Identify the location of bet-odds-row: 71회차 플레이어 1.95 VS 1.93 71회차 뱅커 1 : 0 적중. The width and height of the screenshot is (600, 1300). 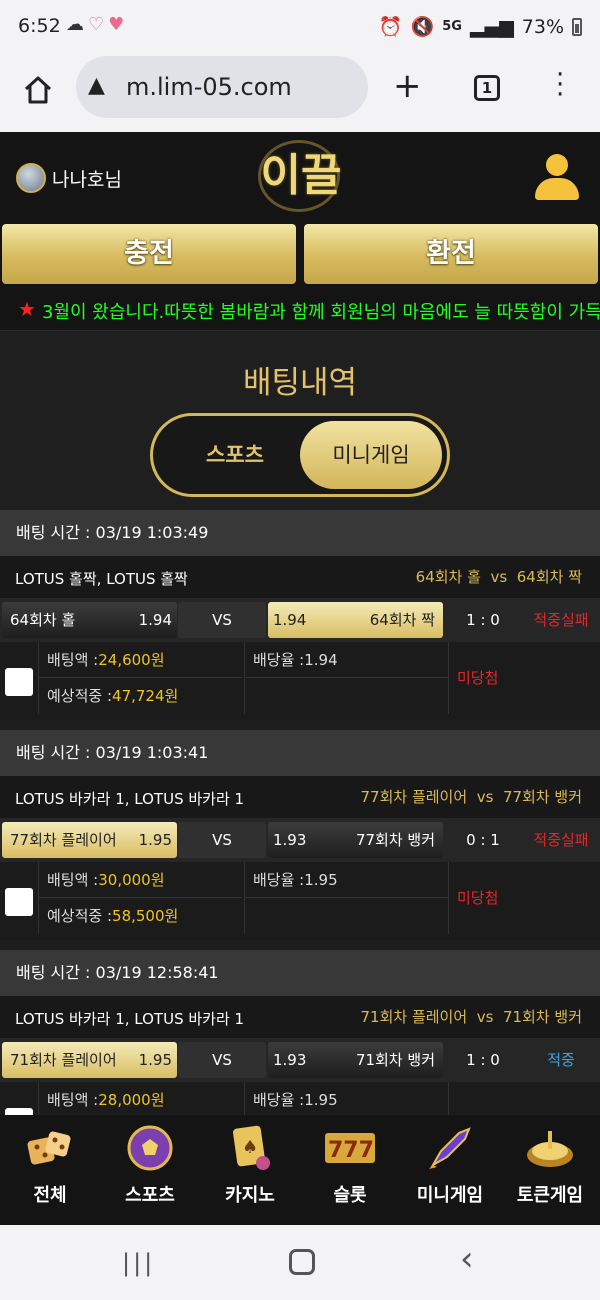
(300, 1060).